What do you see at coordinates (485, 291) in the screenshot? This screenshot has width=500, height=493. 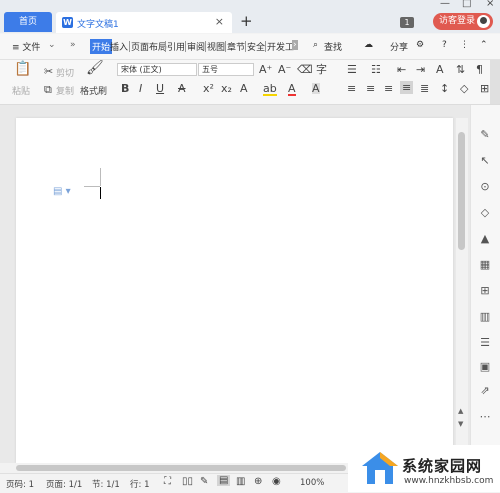 I see `apps-icon: ⊞` at bounding box center [485, 291].